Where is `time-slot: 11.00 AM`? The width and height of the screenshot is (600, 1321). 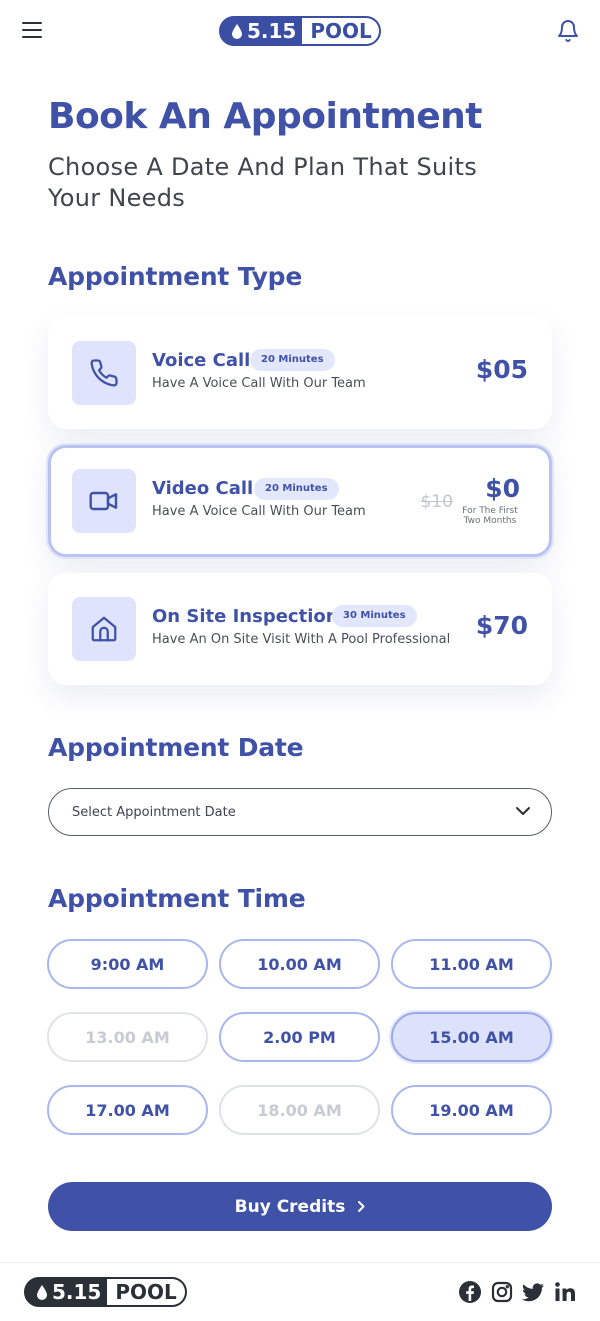
time-slot: 11.00 AM is located at coordinates (471, 964).